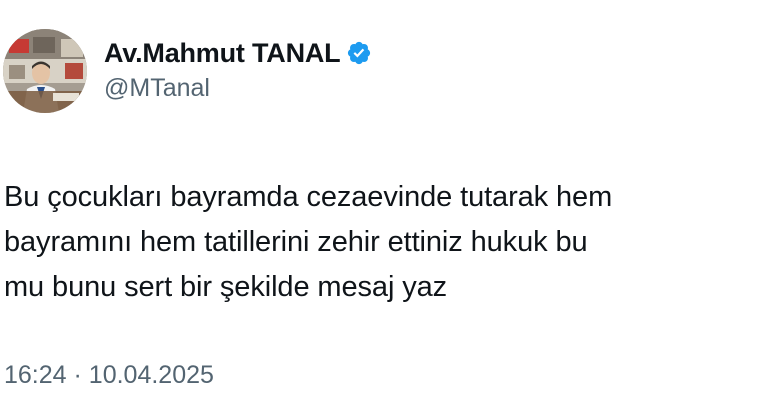 The width and height of the screenshot is (768, 420). I want to click on avatar-photo, so click(45, 71).